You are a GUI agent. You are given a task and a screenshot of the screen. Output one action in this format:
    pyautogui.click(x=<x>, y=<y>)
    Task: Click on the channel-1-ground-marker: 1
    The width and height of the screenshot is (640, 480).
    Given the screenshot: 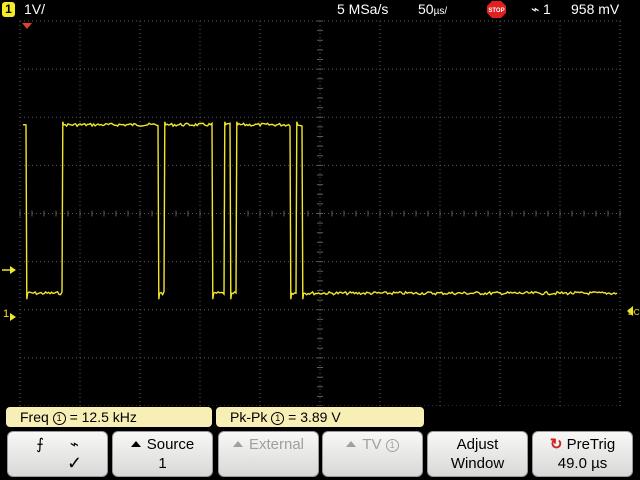 What is the action you would take?
    pyautogui.click(x=9, y=314)
    